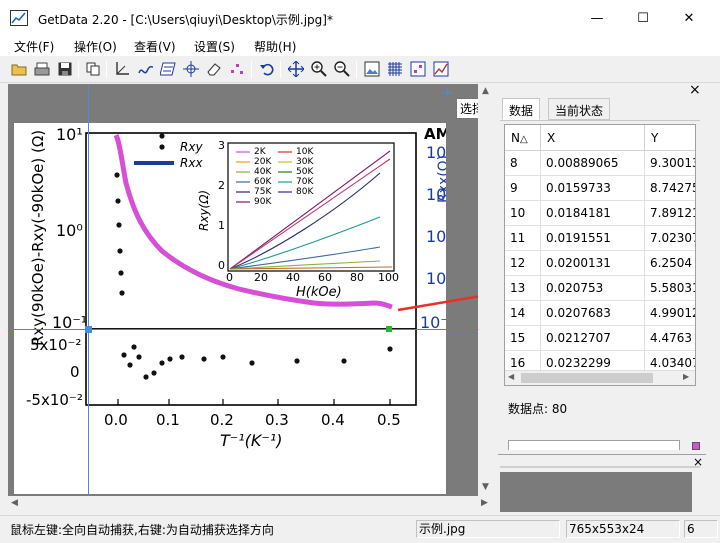 The width and height of the screenshot is (720, 543). I want to click on status-hint: 鼠标左键:全向自动捕获,右键:为自动捕获选择方向, so click(142, 530).